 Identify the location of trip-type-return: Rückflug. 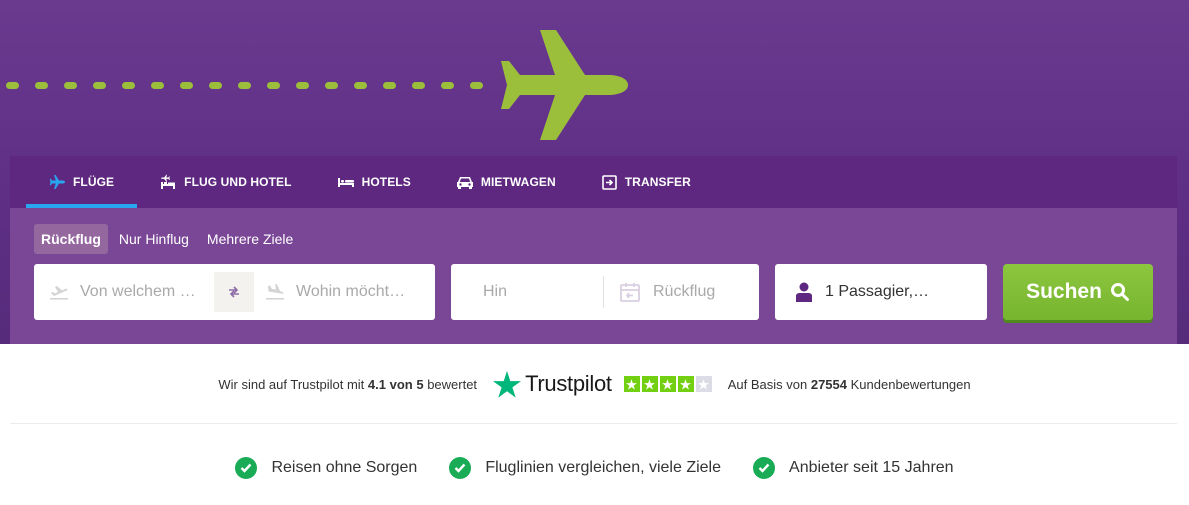
(71, 239).